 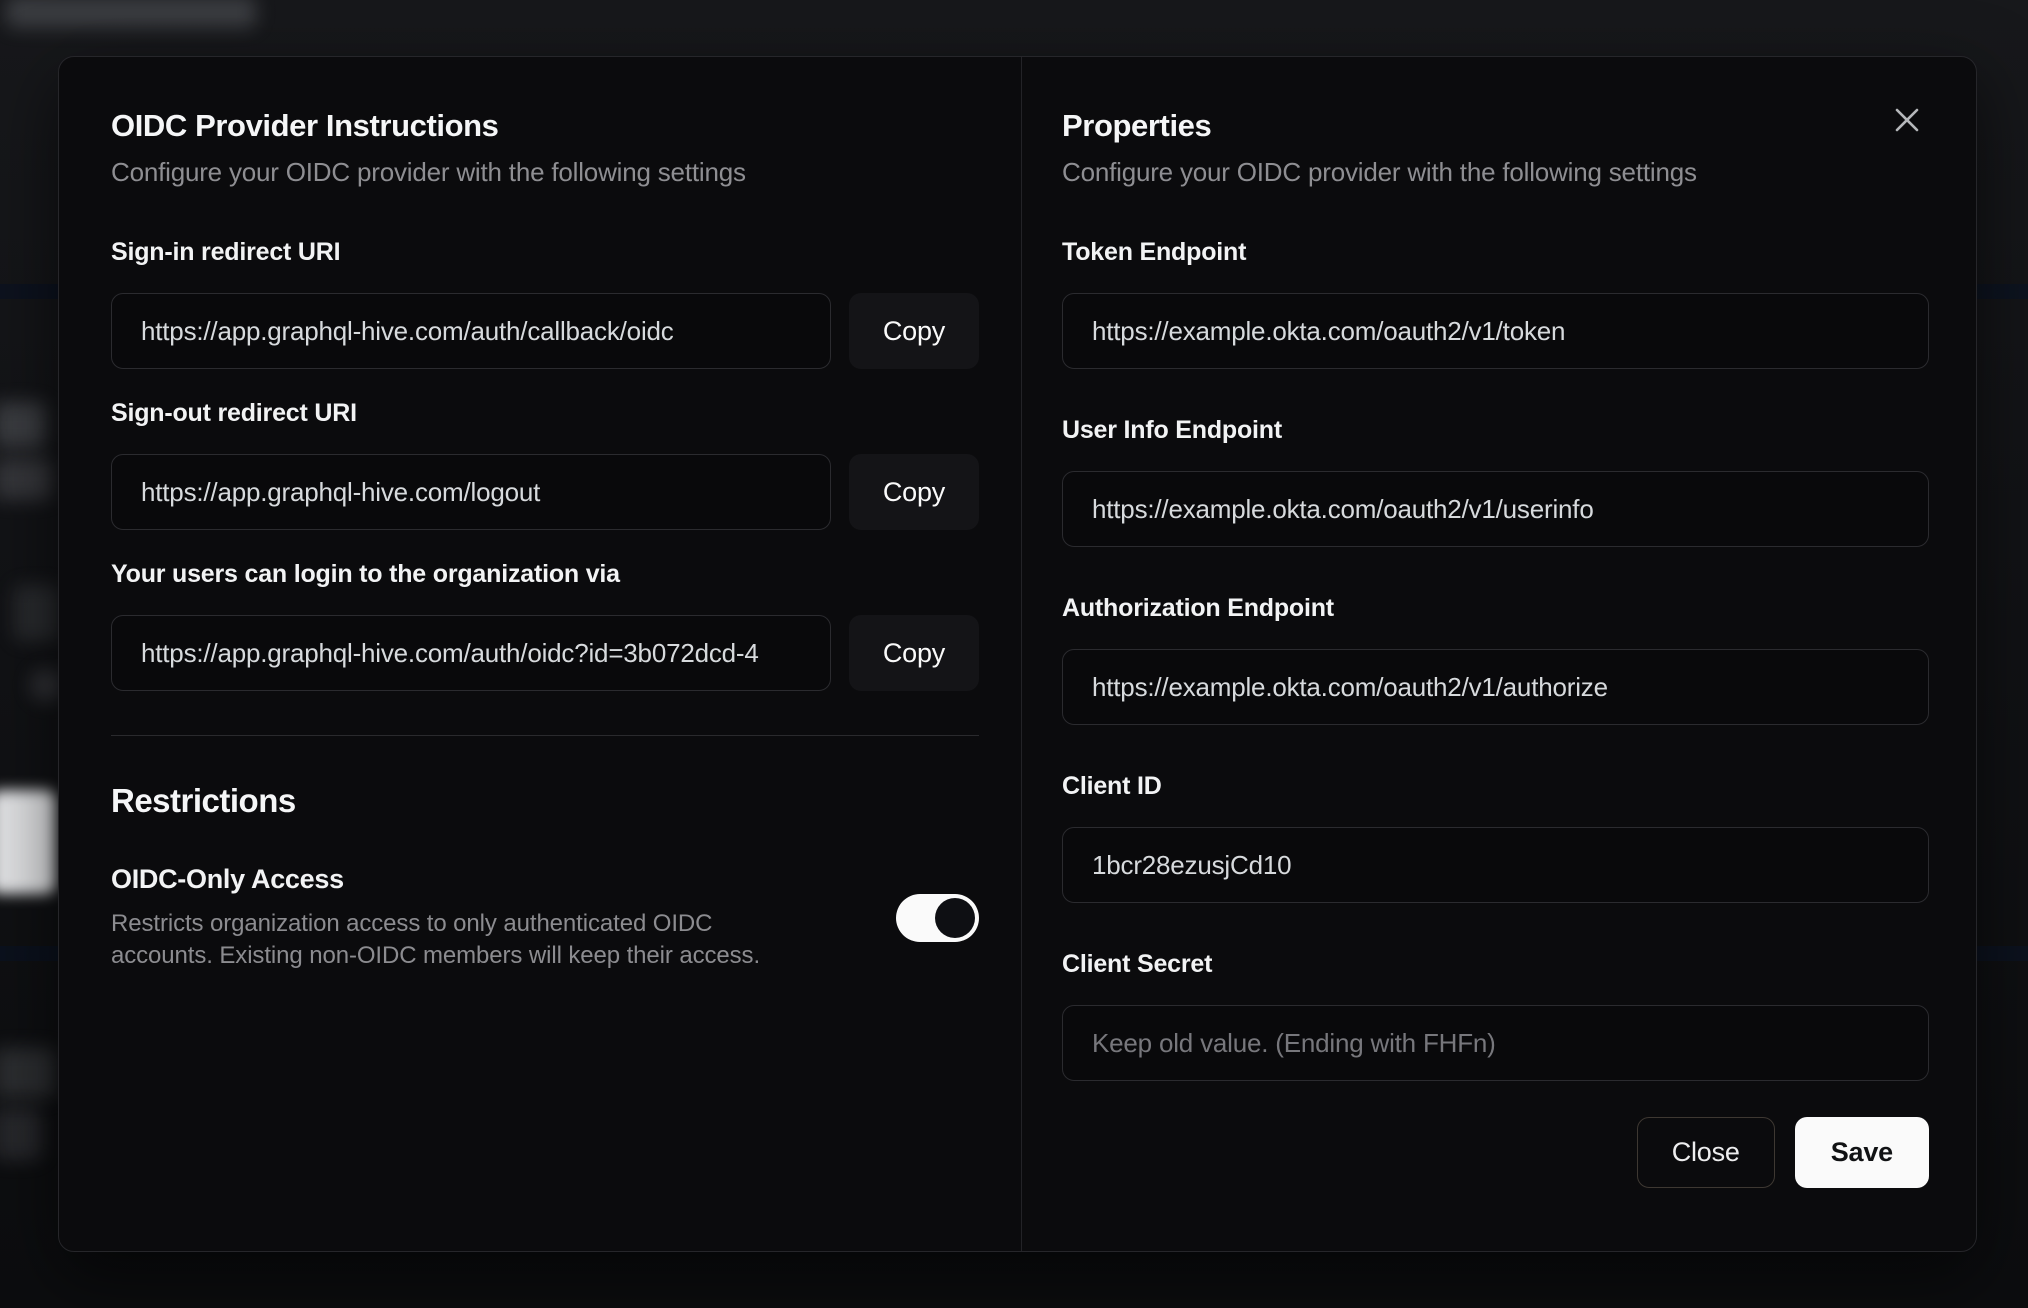 I want to click on client-id-label: Client ID, so click(x=1112, y=786).